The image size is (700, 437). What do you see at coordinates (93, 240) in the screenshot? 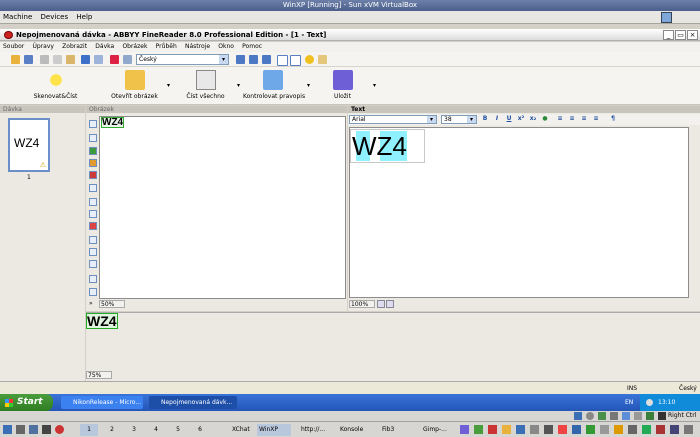
I see `order-areas-icon` at bounding box center [93, 240].